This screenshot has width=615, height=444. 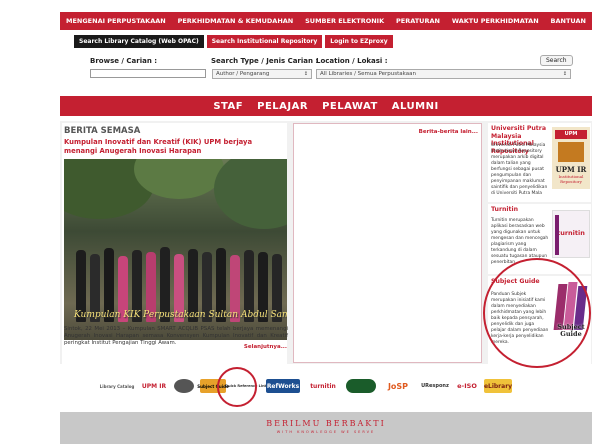 I want to click on audience-nav: STAF PELAJAR PELAWAT ALUMNI, so click(x=326, y=106).